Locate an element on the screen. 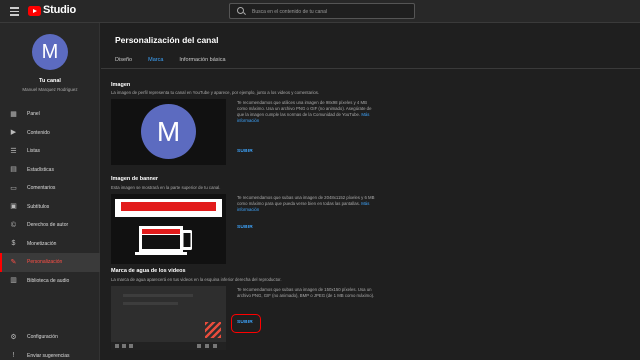 The width and height of the screenshot is (640, 360). dashboard-icon: ▦ is located at coordinates (13, 114).